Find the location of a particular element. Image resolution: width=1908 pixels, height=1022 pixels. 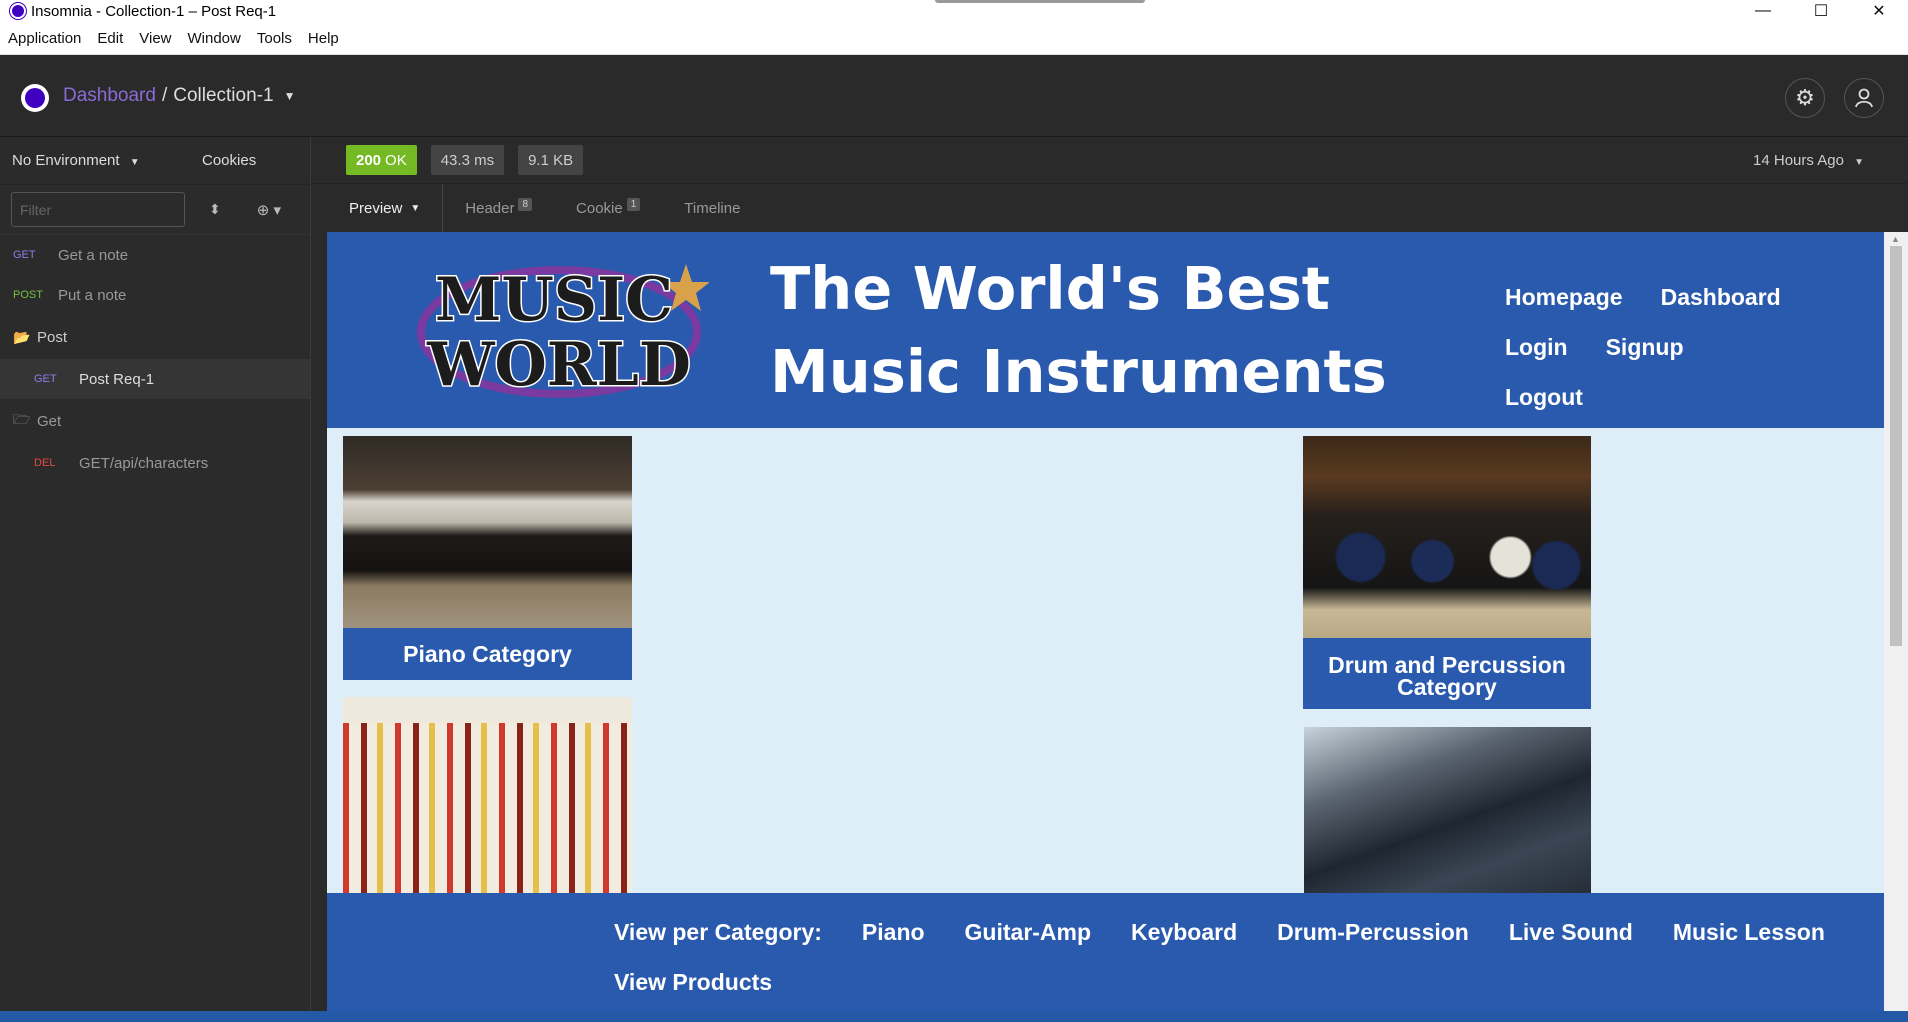

site-nav: Homepage Dashboard Login Signup Logout is located at coordinates (1665, 347).